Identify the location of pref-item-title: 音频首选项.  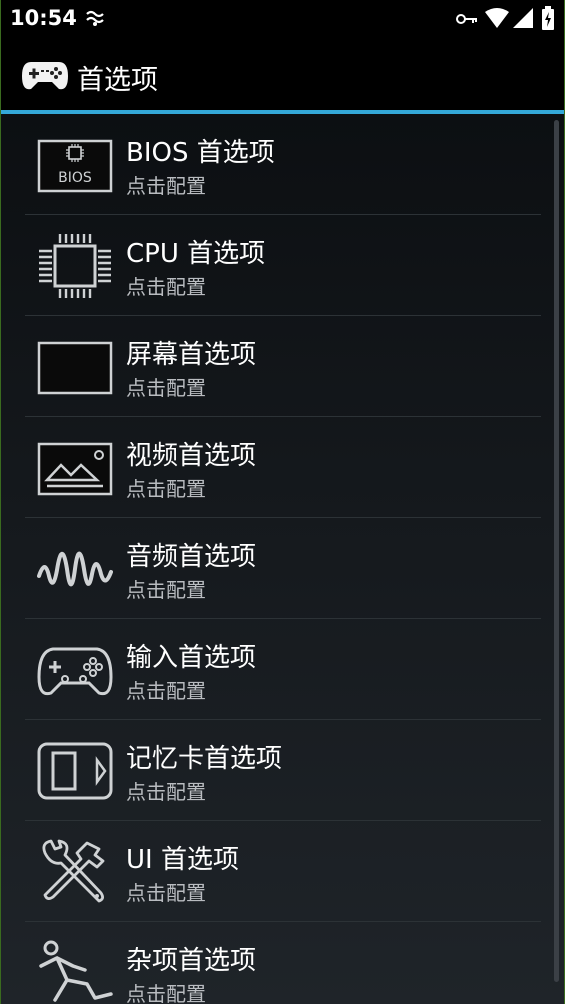
(191, 557).